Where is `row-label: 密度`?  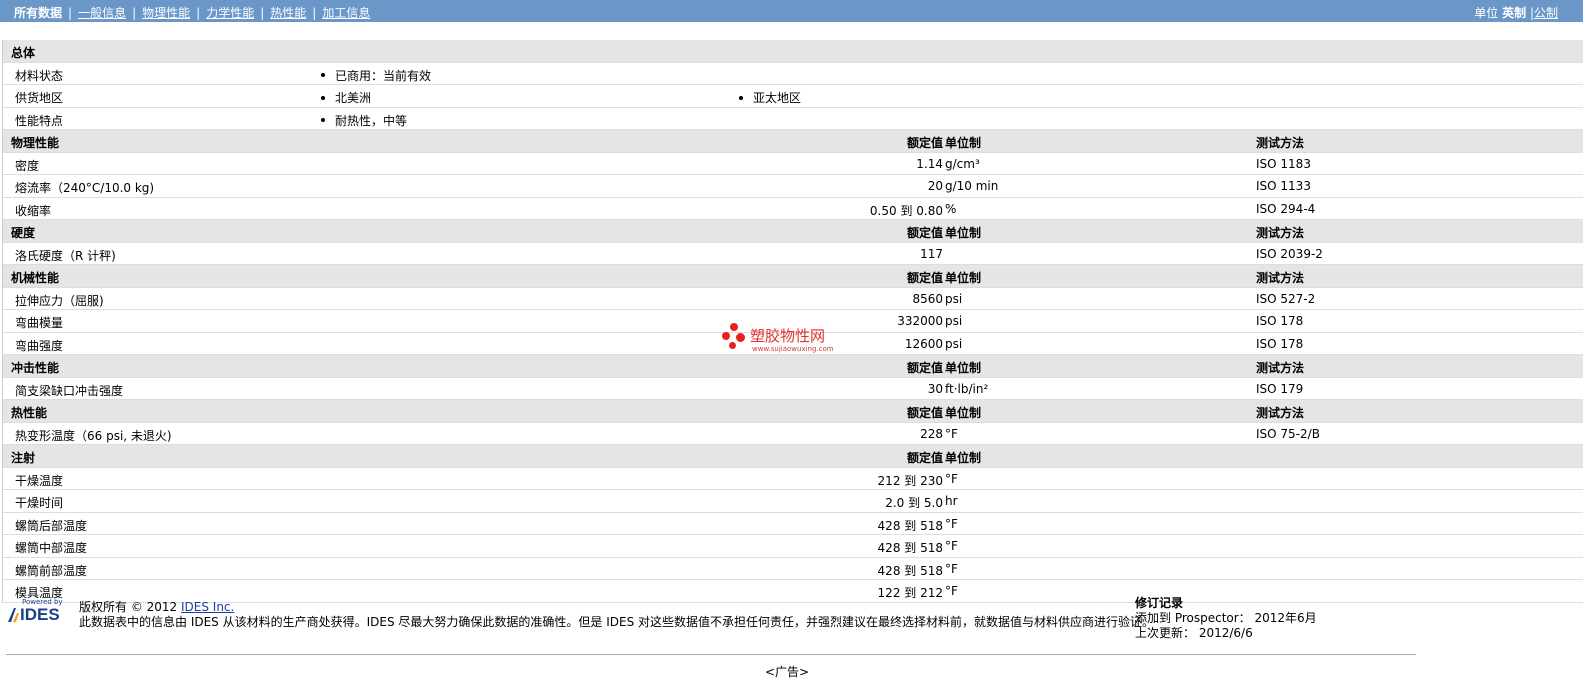
row-label: 密度 is located at coordinates (27, 165).